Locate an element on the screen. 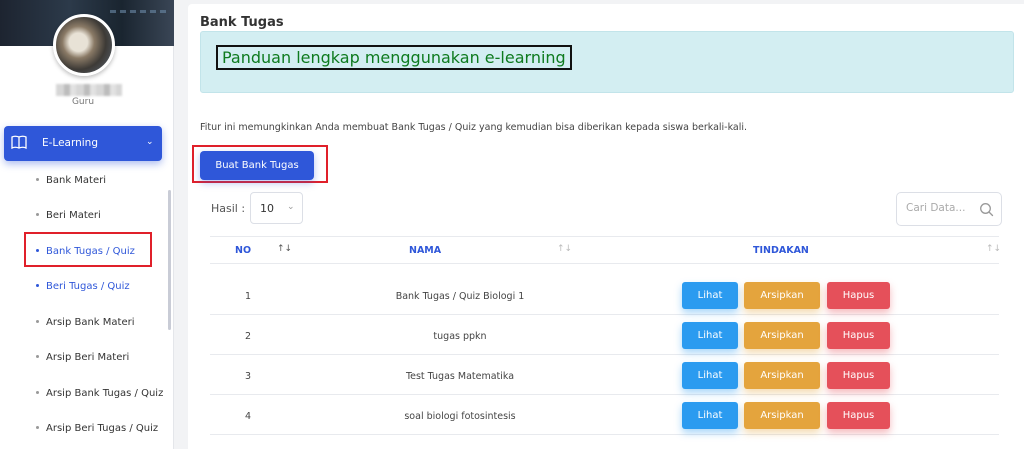 This screenshot has width=1024, height=449. sidebar-item-label: Arsip Bank Materi is located at coordinates (90, 322).